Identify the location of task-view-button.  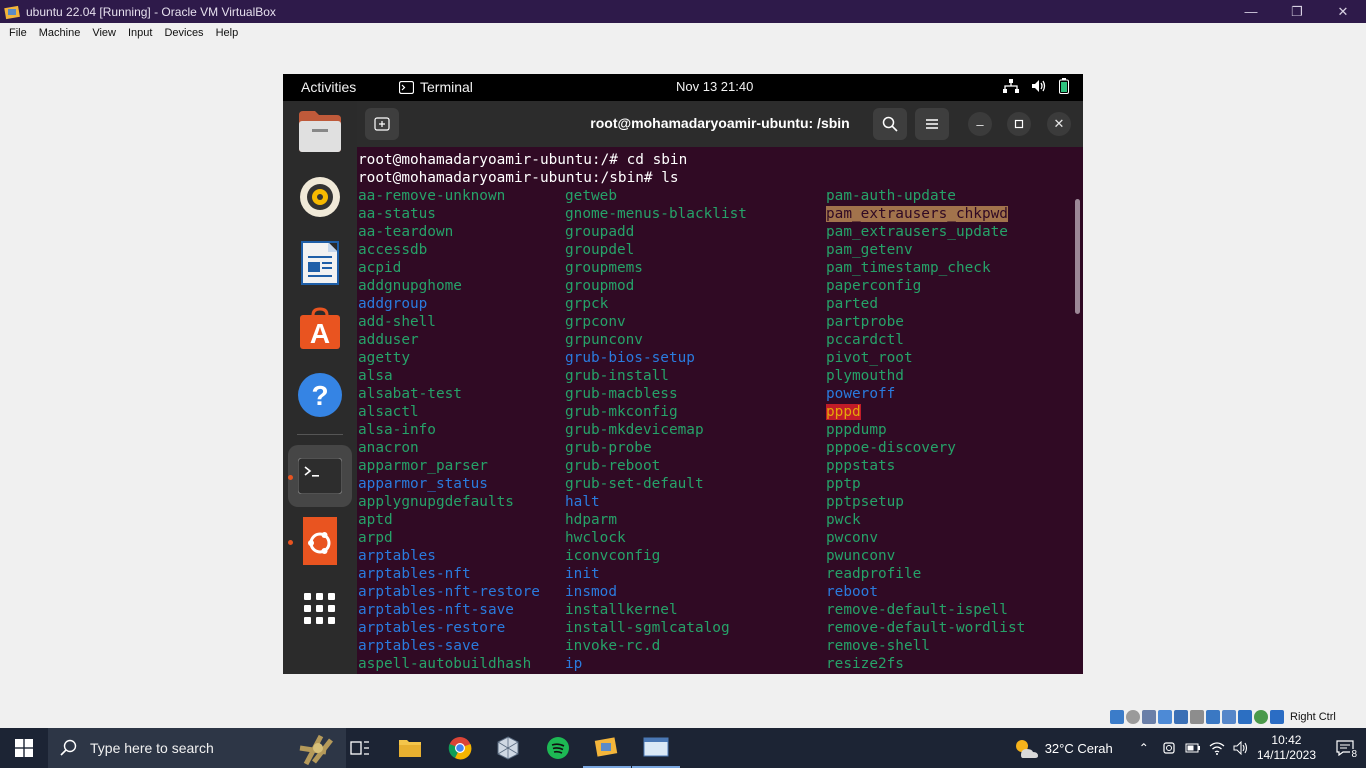
(360, 748).